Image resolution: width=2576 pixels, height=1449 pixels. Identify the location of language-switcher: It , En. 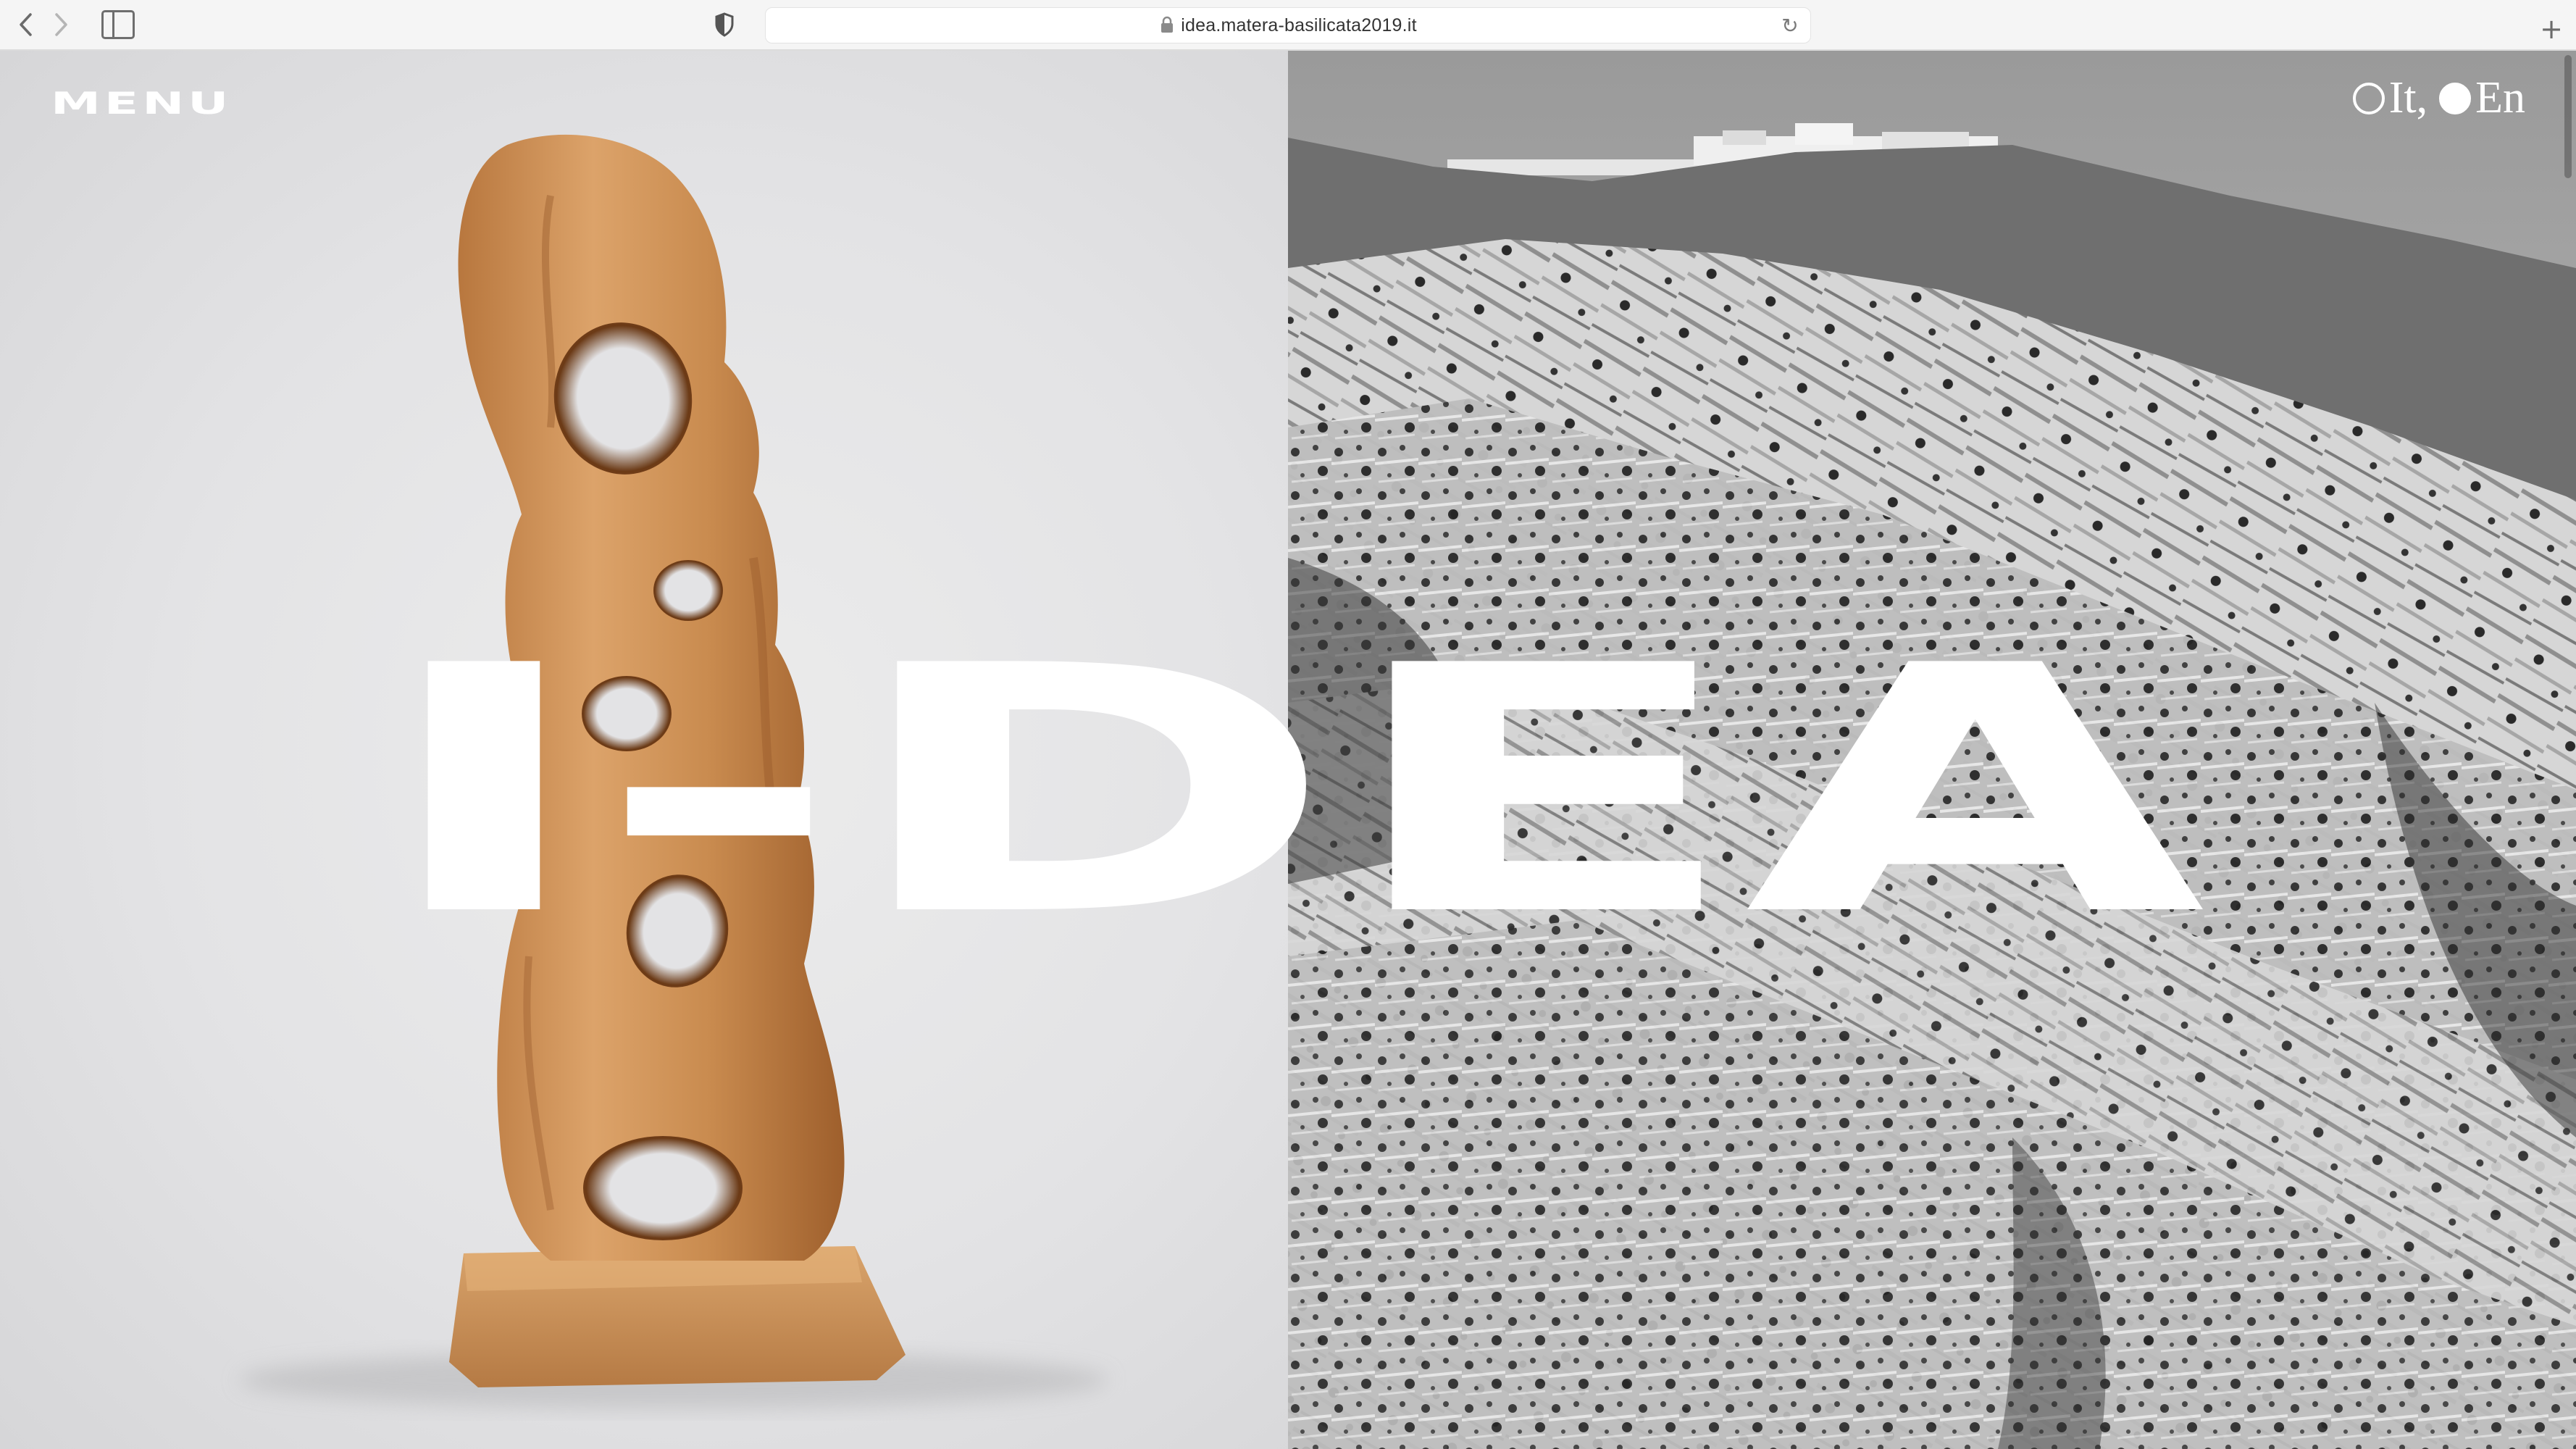
(2438, 98).